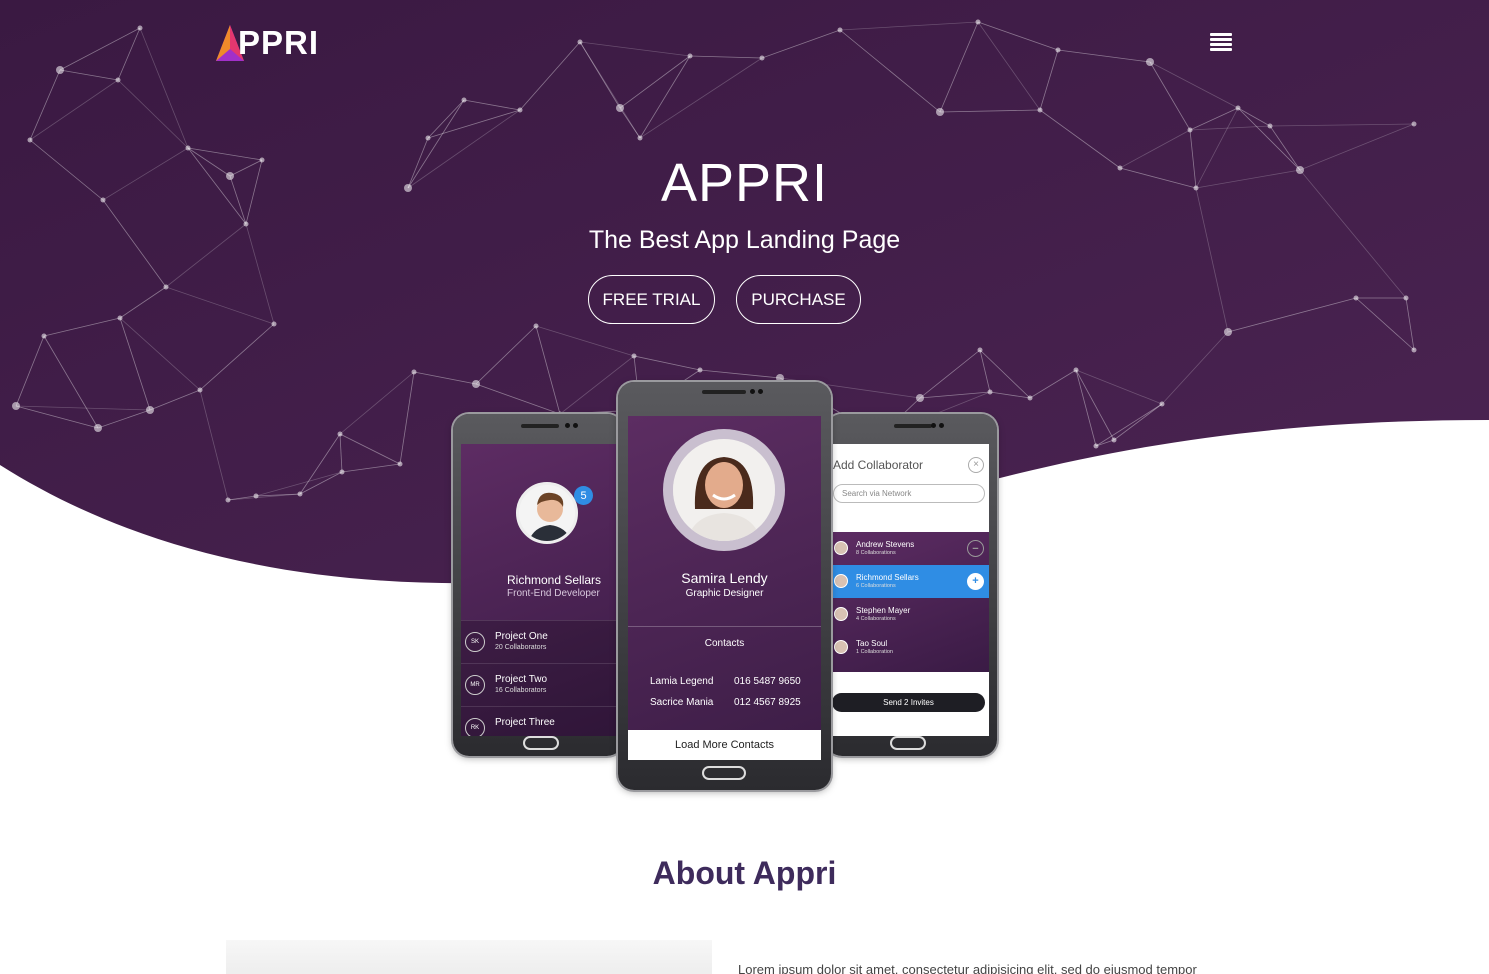 The height and width of the screenshot is (974, 1489). I want to click on collaborator-row: Andrew Stevens 8 Collaborations −, so click(910, 548).